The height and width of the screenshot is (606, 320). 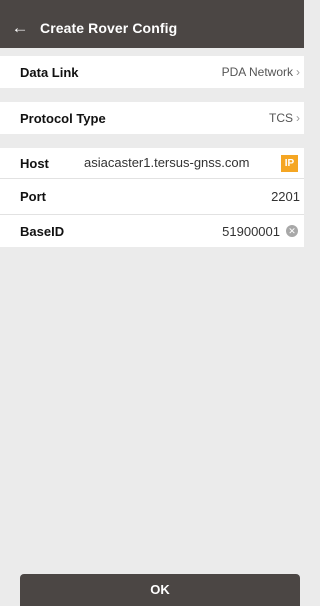 I want to click on port-row: Port 2201, so click(x=152, y=196).